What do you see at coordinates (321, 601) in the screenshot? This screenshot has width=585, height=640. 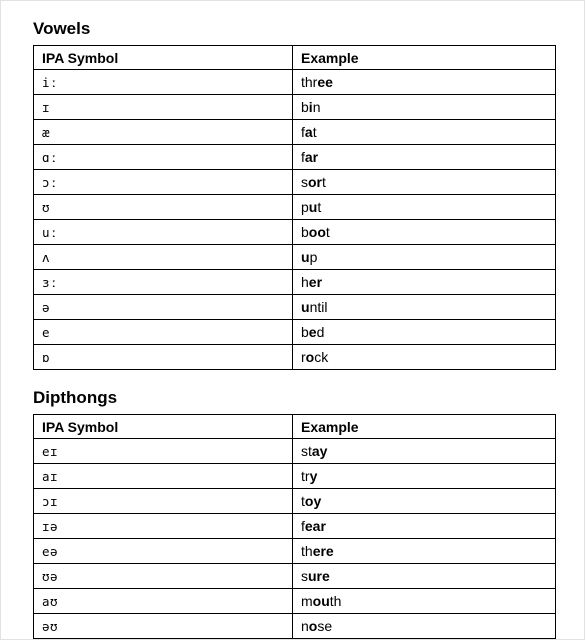 I see `example-highlight: ou` at bounding box center [321, 601].